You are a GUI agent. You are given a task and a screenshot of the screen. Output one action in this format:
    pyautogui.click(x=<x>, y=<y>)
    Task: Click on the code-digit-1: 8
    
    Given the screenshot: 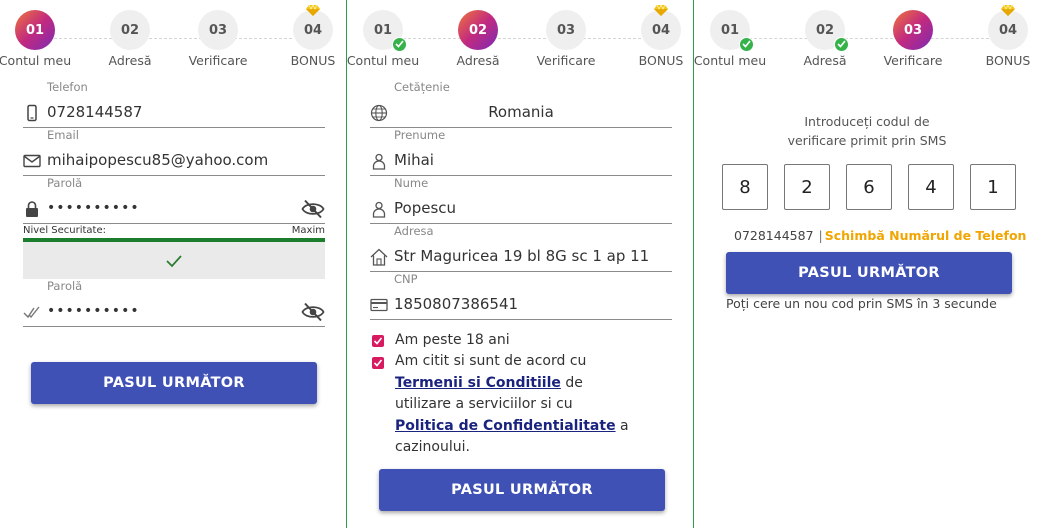 What is the action you would take?
    pyautogui.click(x=745, y=187)
    